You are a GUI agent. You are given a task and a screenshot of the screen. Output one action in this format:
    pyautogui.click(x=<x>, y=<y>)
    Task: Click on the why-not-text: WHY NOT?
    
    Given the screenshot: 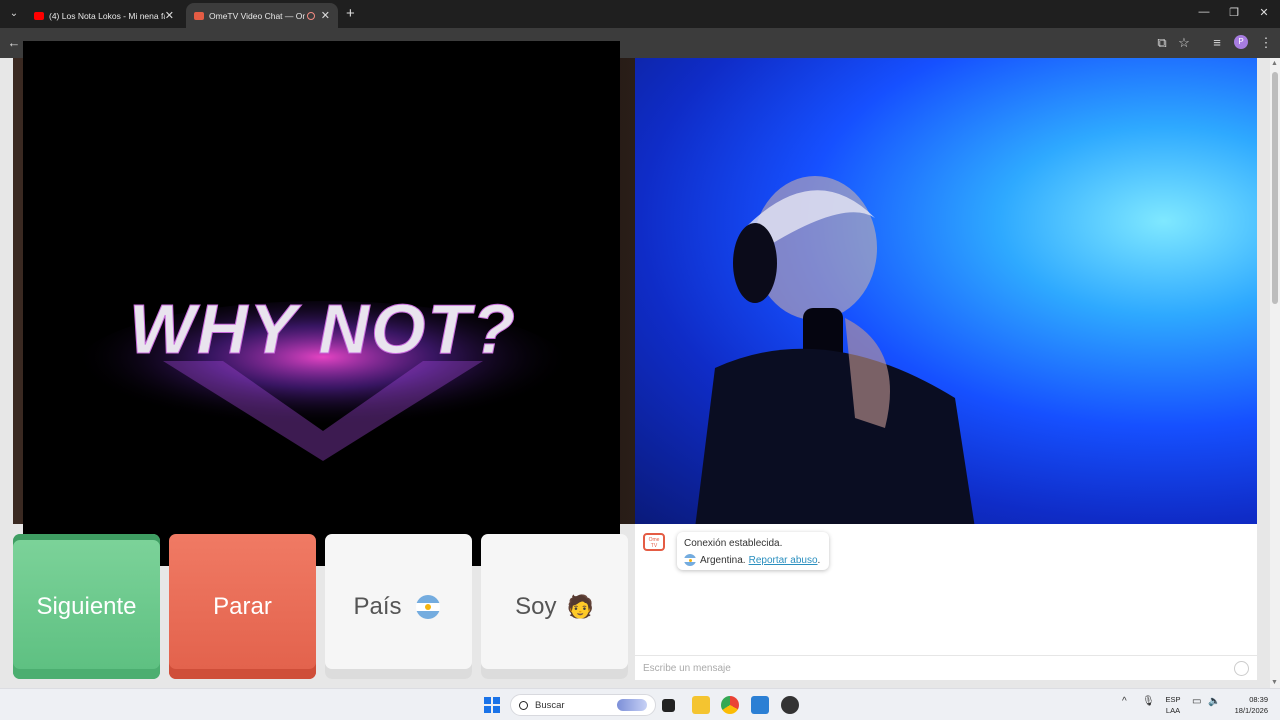 What is the action you would take?
    pyautogui.click(x=323, y=329)
    